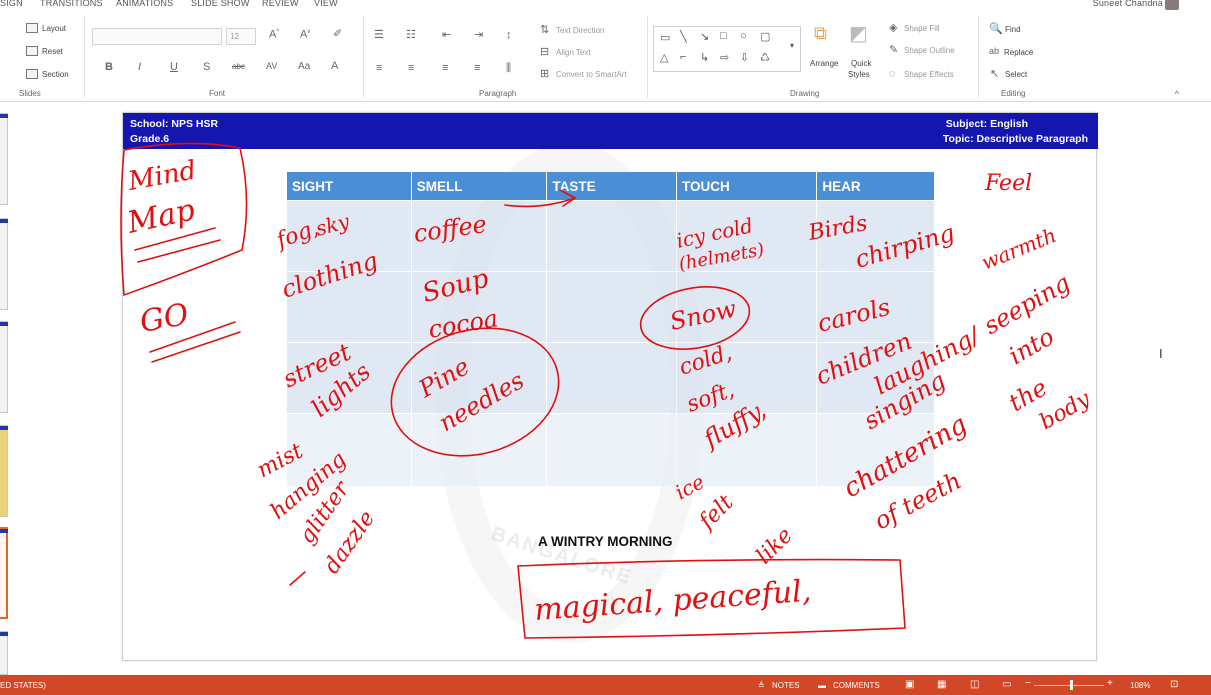  Describe the element at coordinates (4, 573) in the screenshot. I see `slide-thumbnail-selected` at that location.